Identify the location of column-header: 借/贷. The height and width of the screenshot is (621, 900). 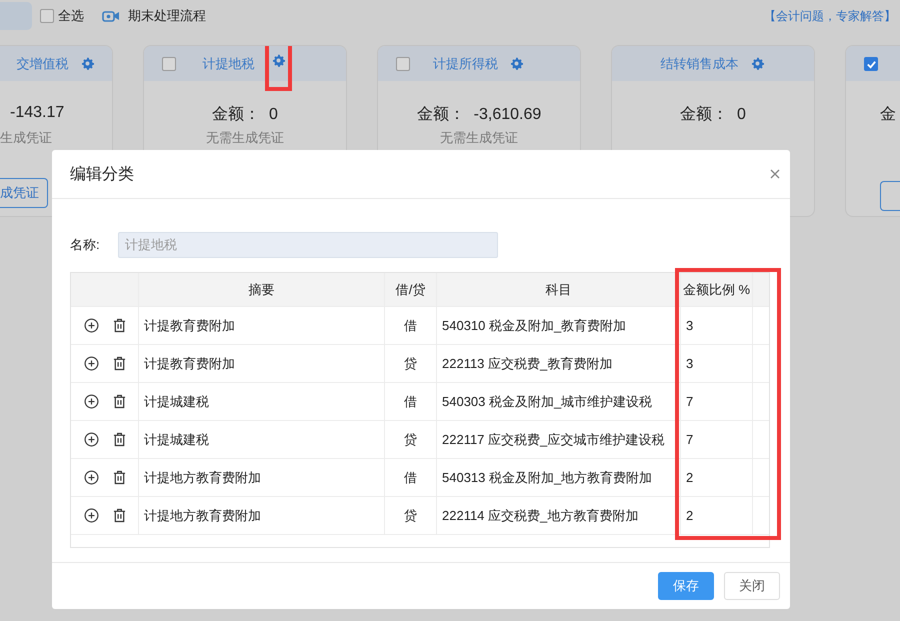
(411, 289).